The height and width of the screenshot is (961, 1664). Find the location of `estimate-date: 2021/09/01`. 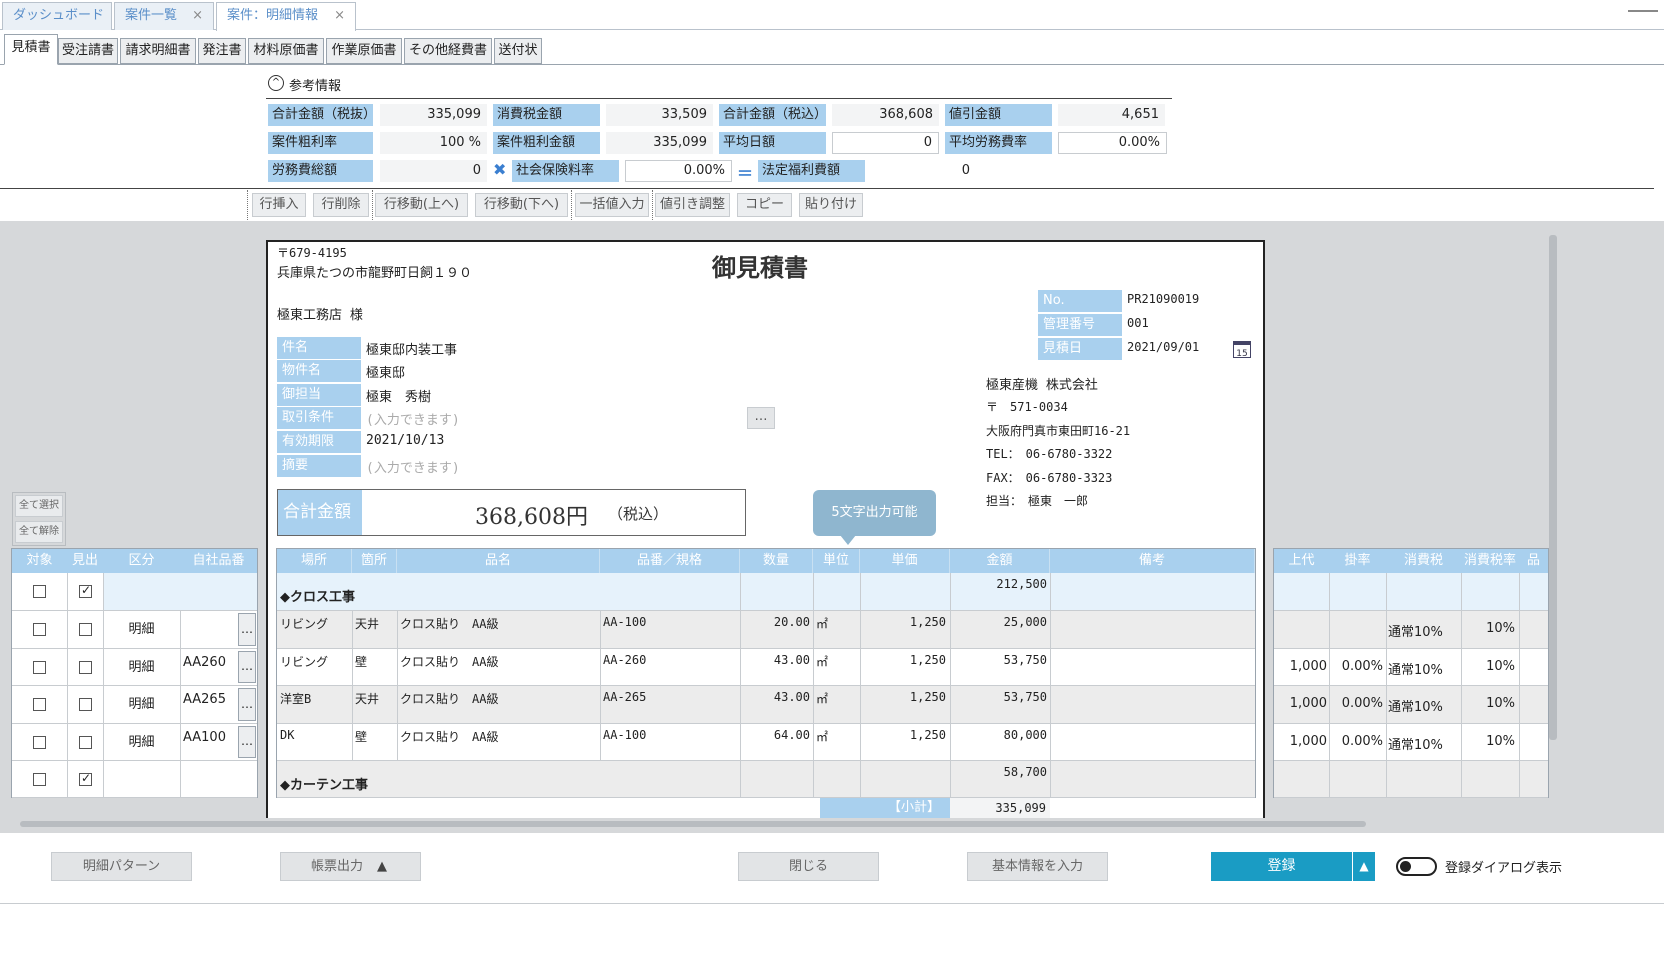

estimate-date: 2021/09/01 is located at coordinates (1163, 347).